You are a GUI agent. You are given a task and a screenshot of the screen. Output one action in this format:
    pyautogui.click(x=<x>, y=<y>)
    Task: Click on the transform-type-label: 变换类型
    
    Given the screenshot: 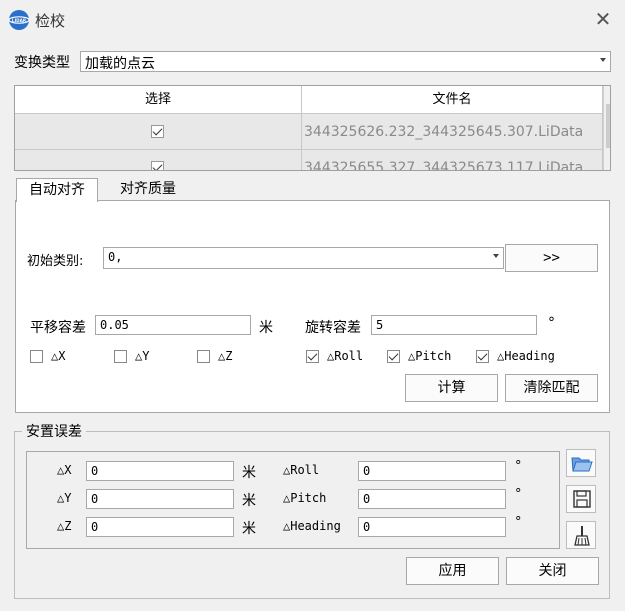 What is the action you would take?
    pyautogui.click(x=42, y=63)
    